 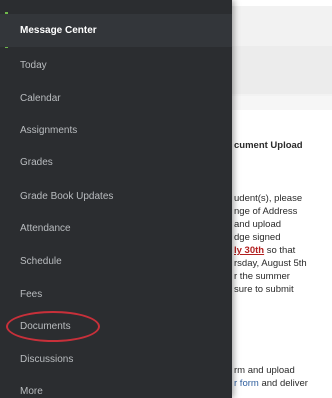 I want to click on drawer-item-fees: Fees, so click(x=116, y=294).